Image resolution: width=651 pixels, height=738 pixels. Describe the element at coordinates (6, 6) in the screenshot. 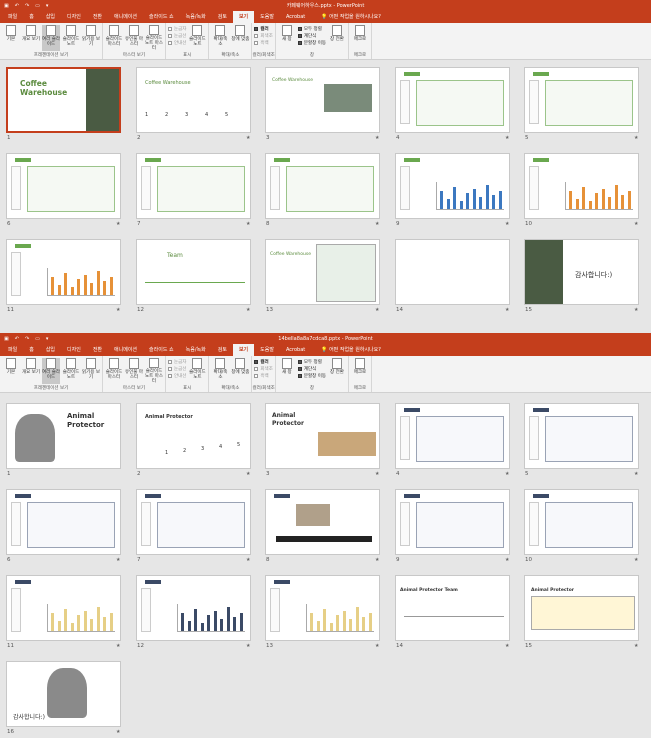

I see `save-icon: ▣` at that location.